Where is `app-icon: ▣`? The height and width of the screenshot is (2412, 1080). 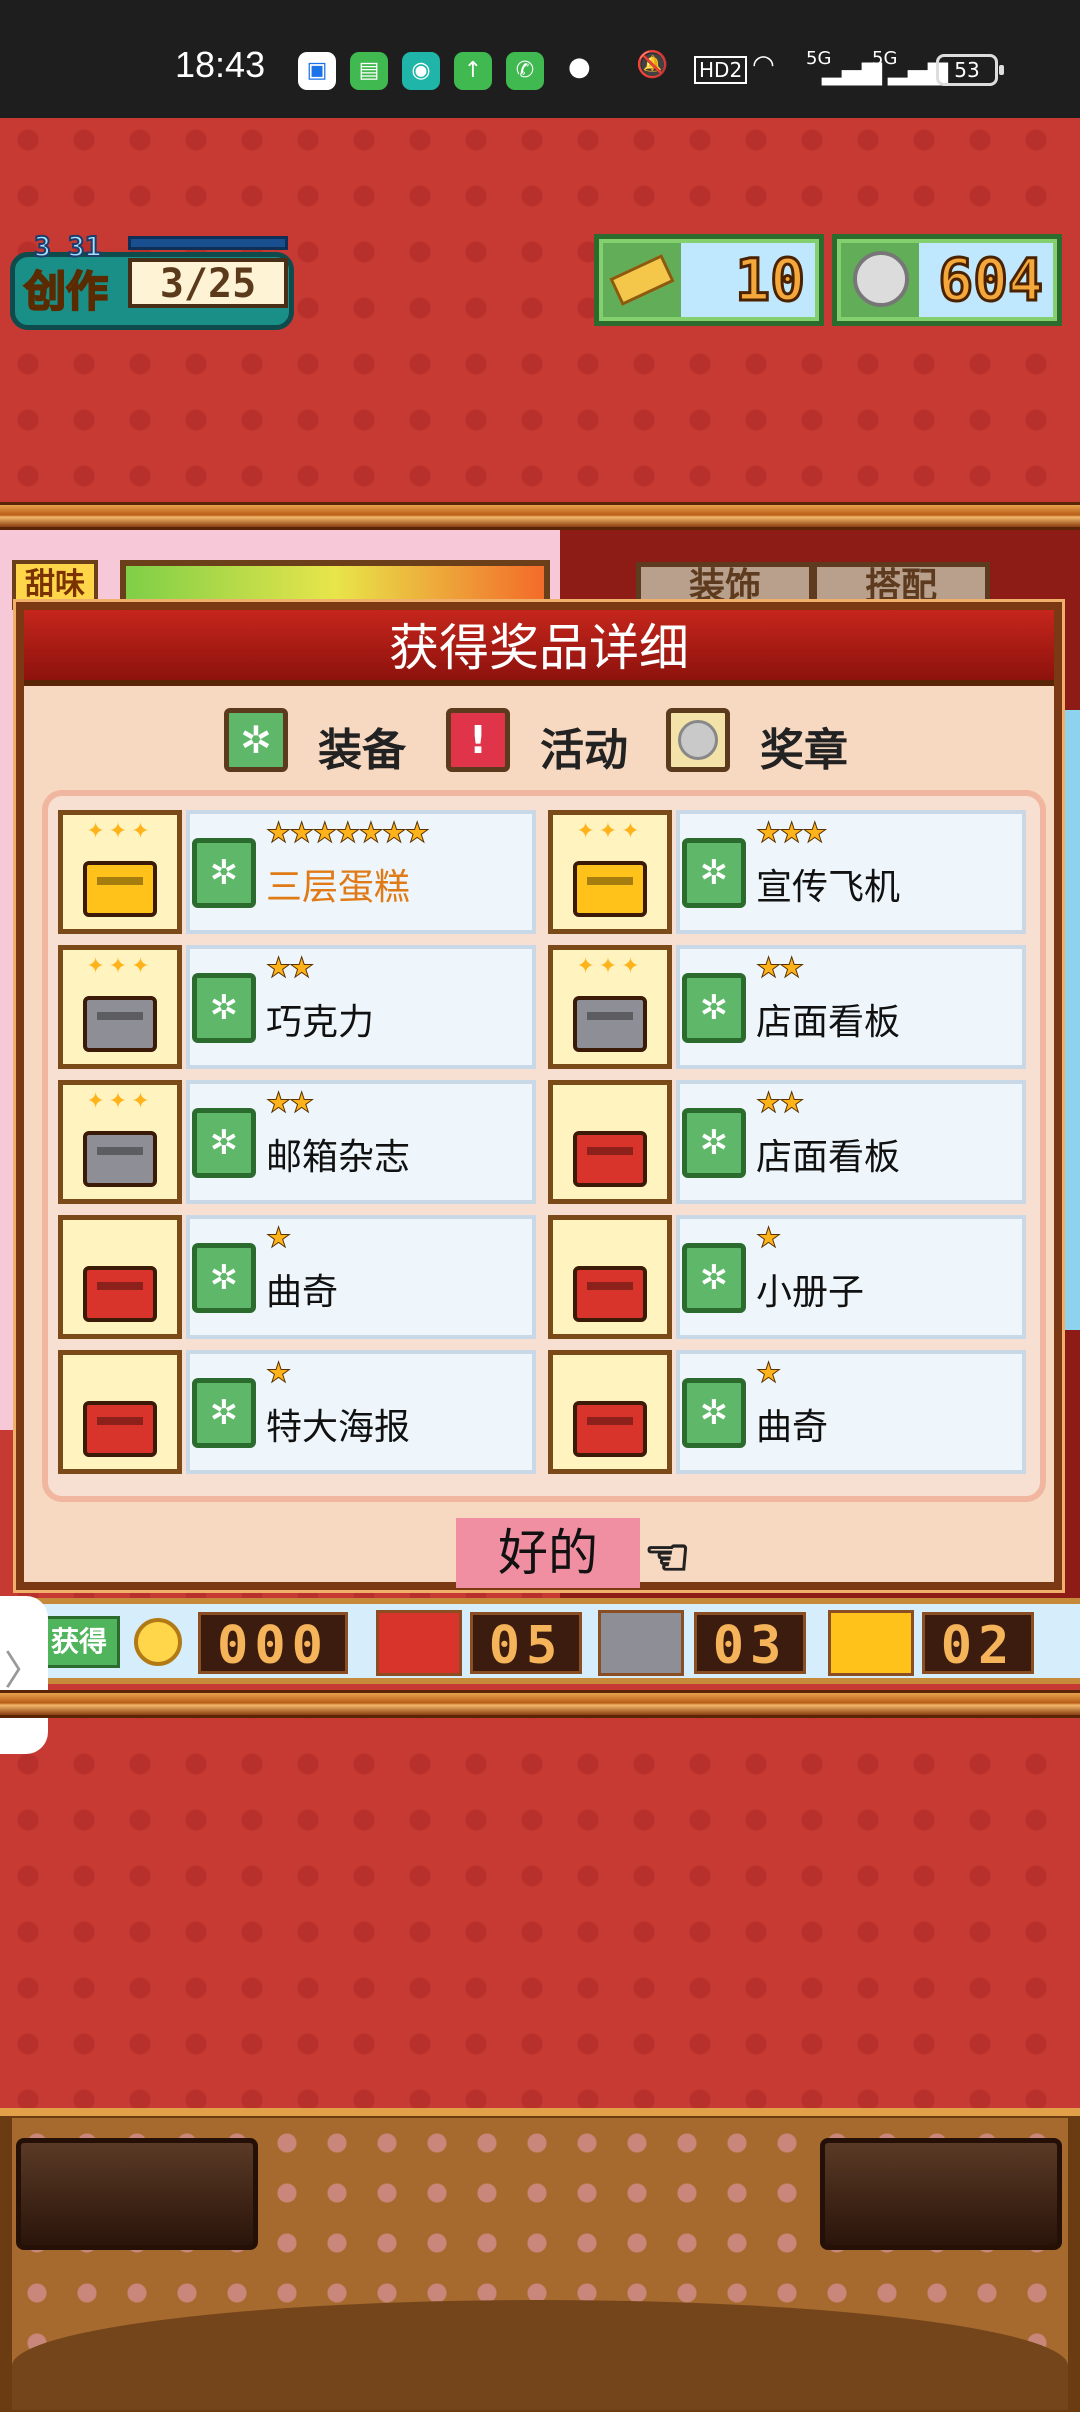
app-icon: ▣ is located at coordinates (317, 71).